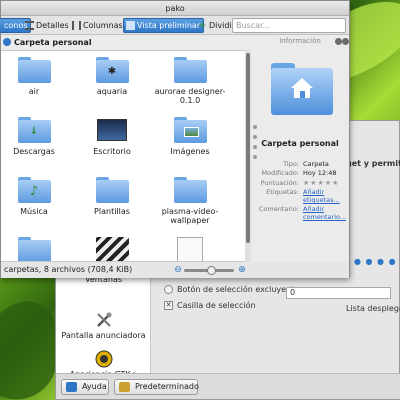 This screenshot has height=400, width=400. I want to click on file-item: air, so click(37, 76).